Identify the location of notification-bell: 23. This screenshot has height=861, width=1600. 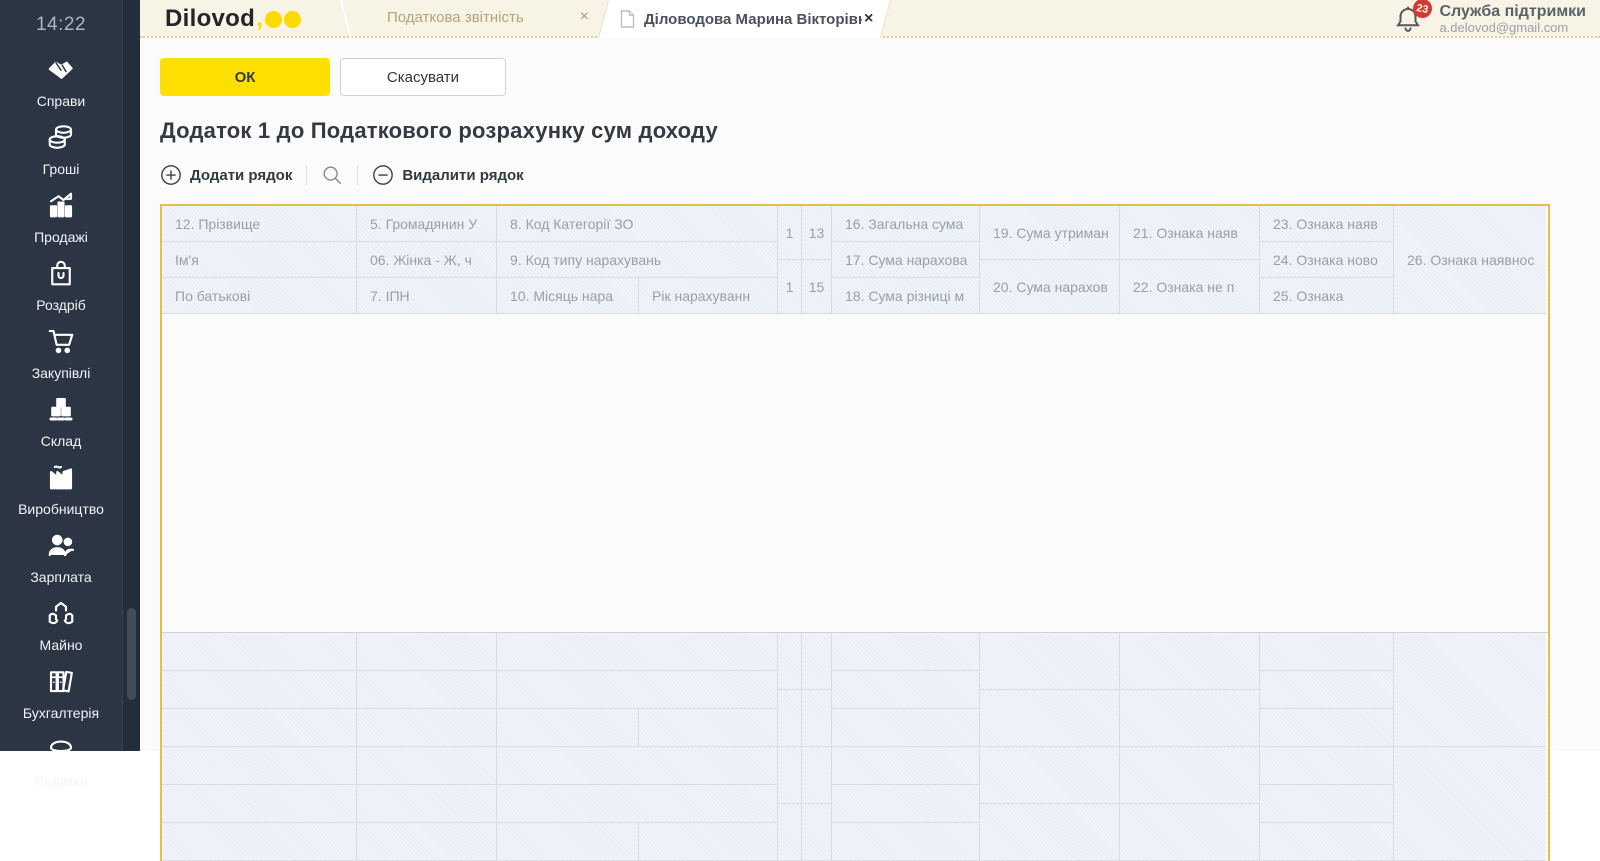
(1414, 18).